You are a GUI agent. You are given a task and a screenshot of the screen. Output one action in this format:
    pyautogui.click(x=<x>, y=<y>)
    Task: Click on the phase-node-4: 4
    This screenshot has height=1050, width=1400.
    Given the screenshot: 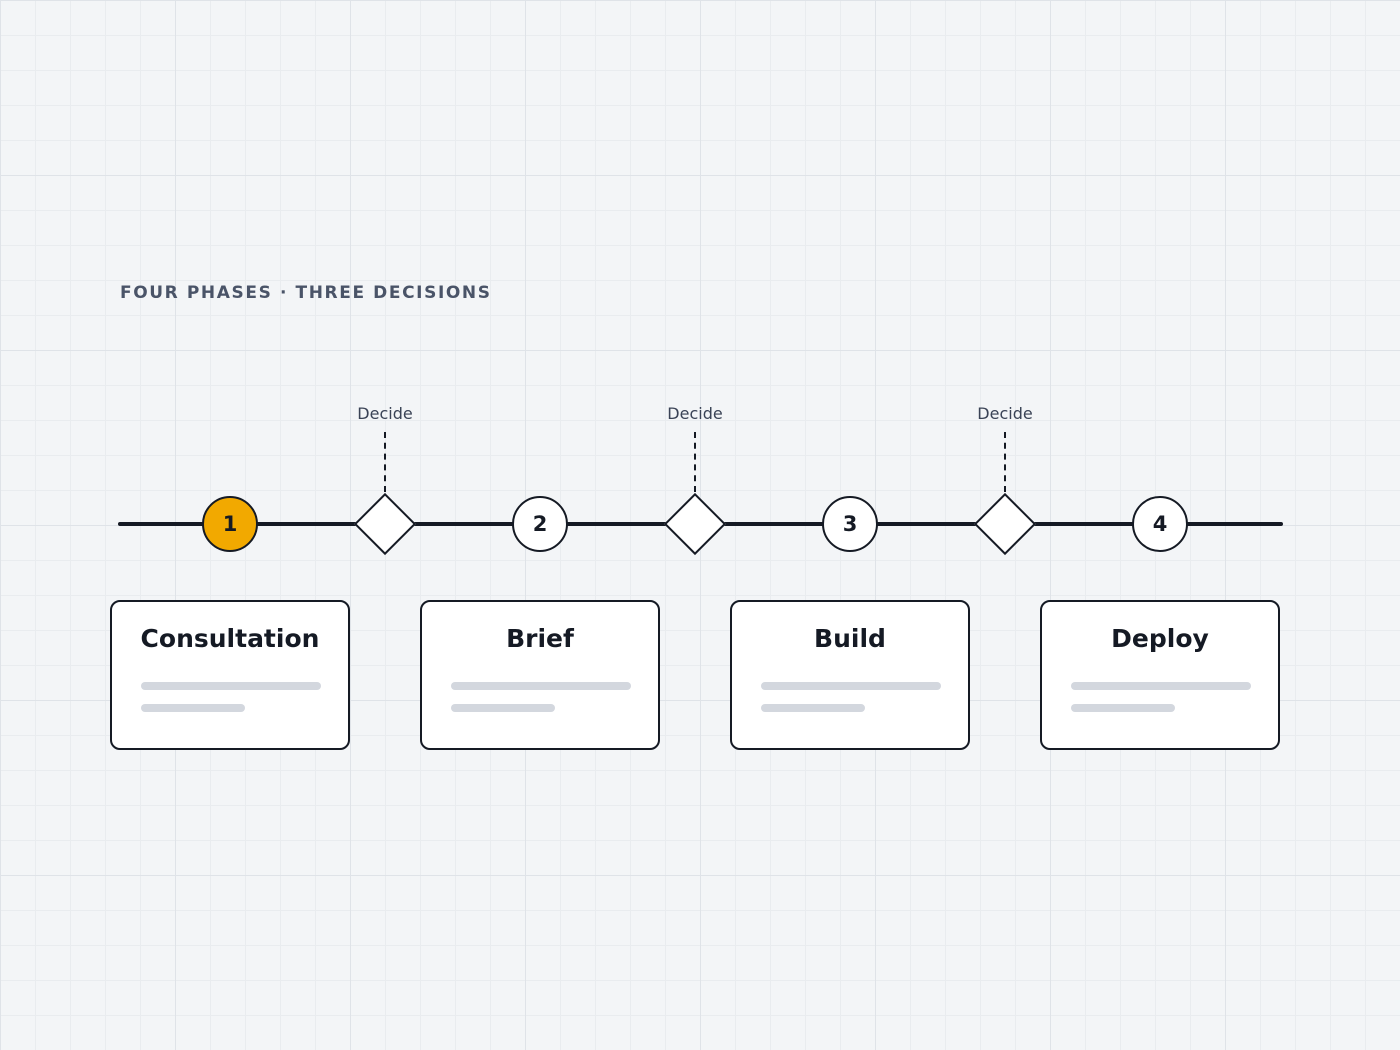 What is the action you would take?
    pyautogui.click(x=1160, y=524)
    